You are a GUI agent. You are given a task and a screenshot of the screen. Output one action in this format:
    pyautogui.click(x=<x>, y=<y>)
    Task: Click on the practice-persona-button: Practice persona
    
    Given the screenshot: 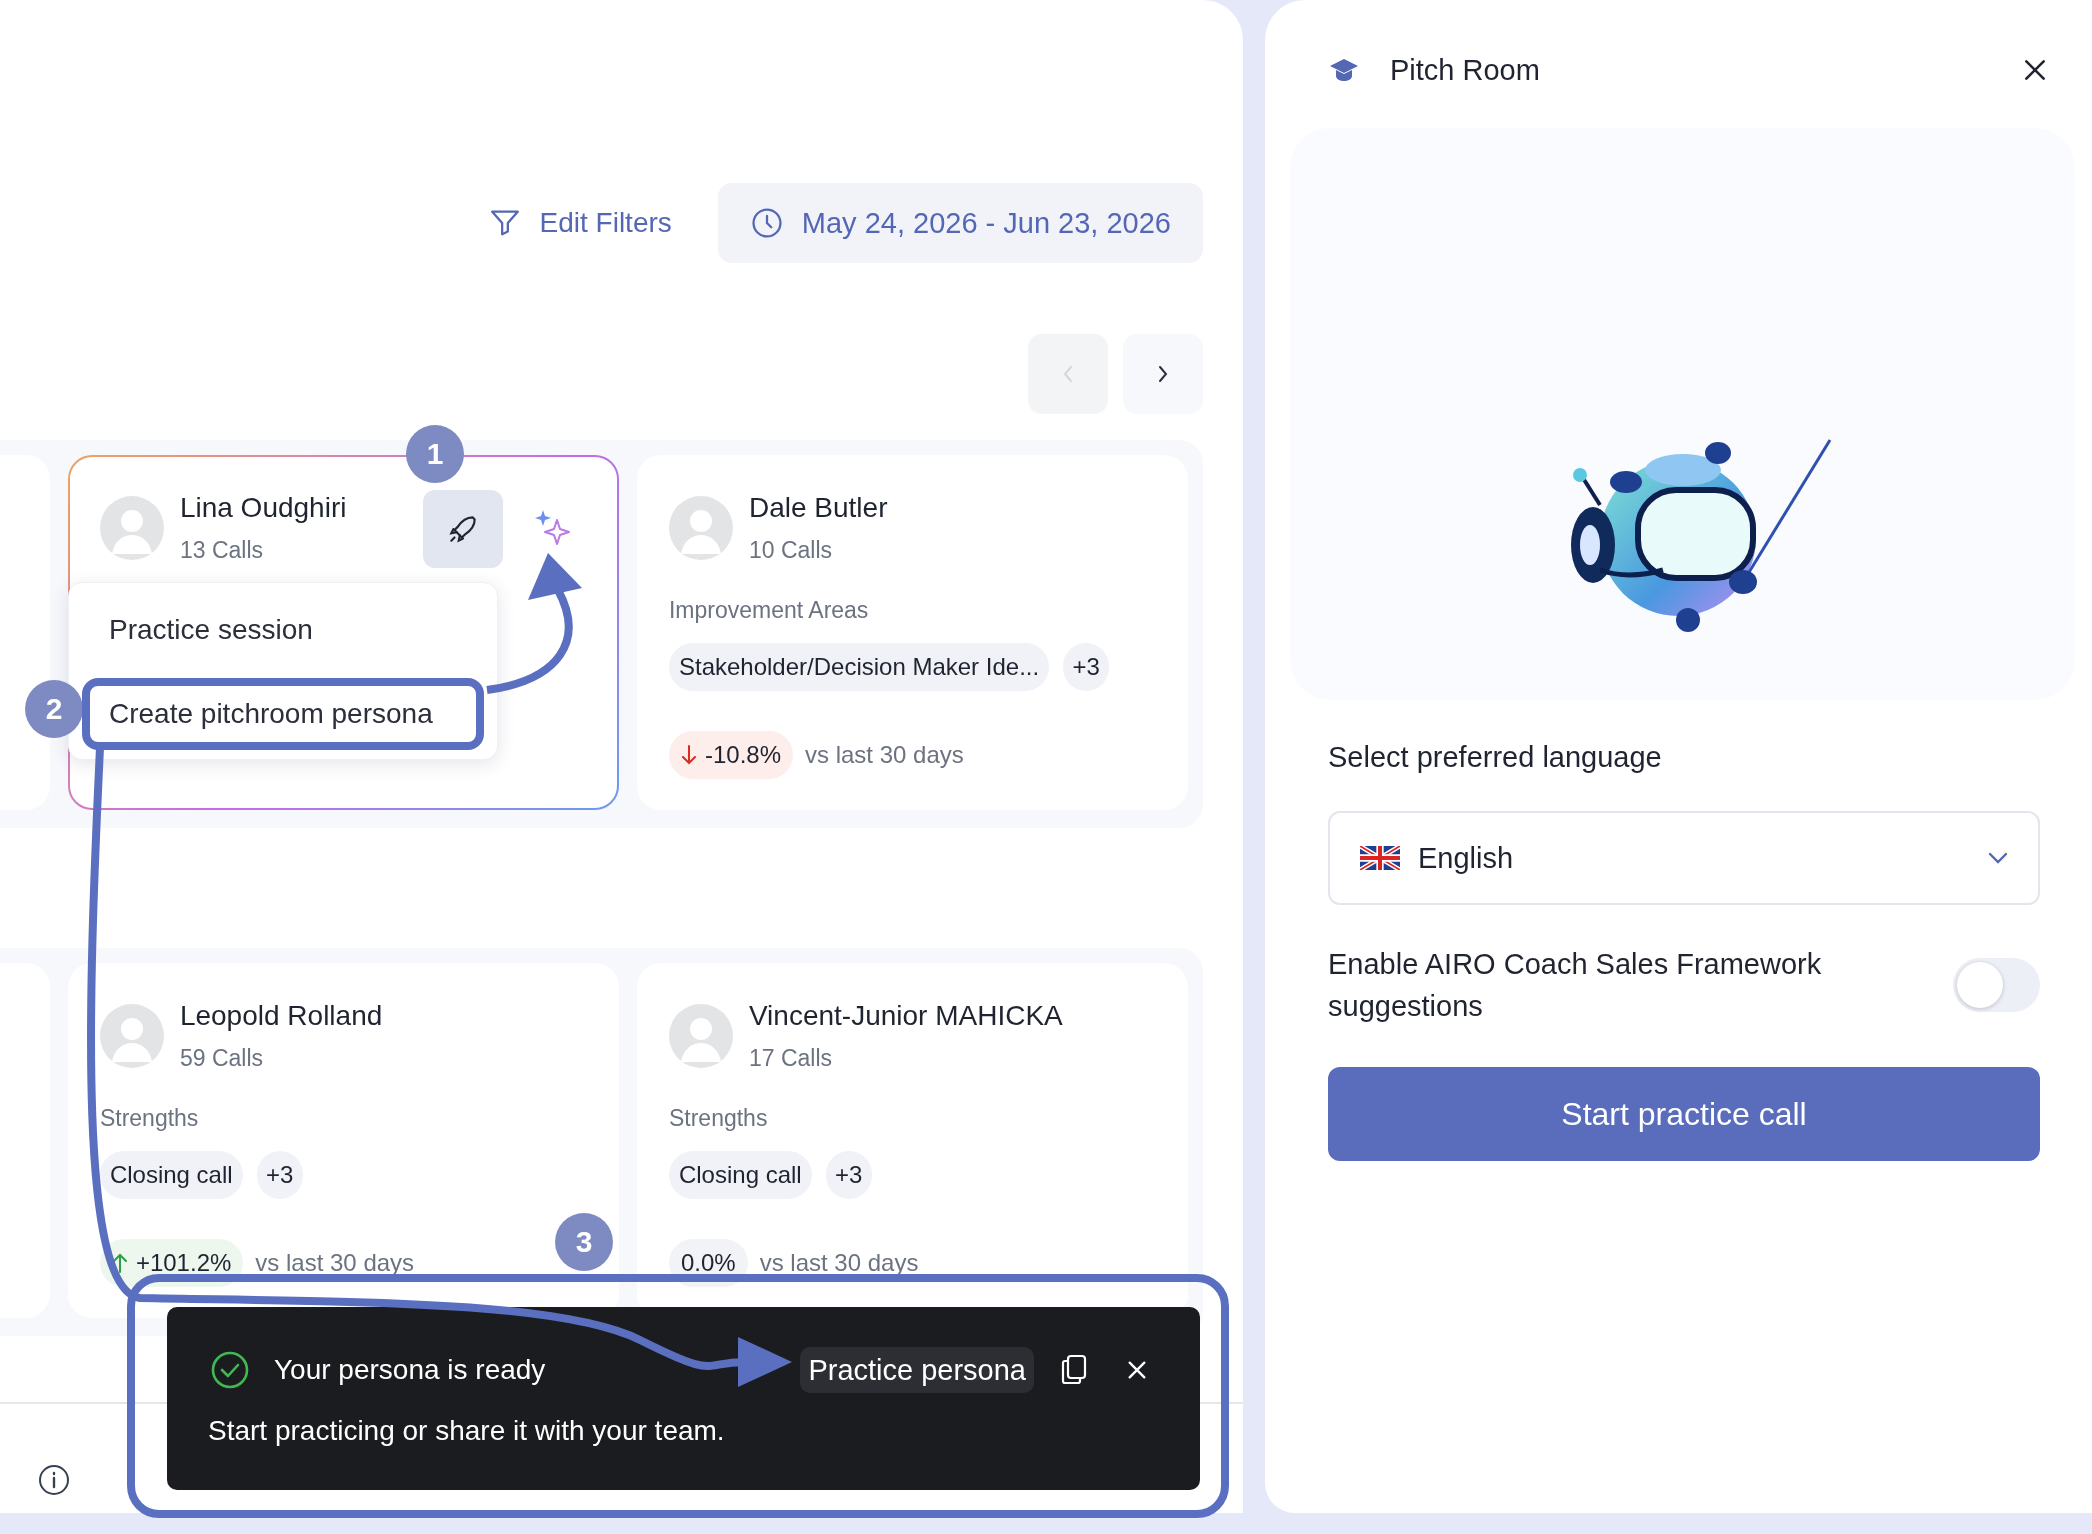 What is the action you would take?
    pyautogui.click(x=917, y=1370)
    